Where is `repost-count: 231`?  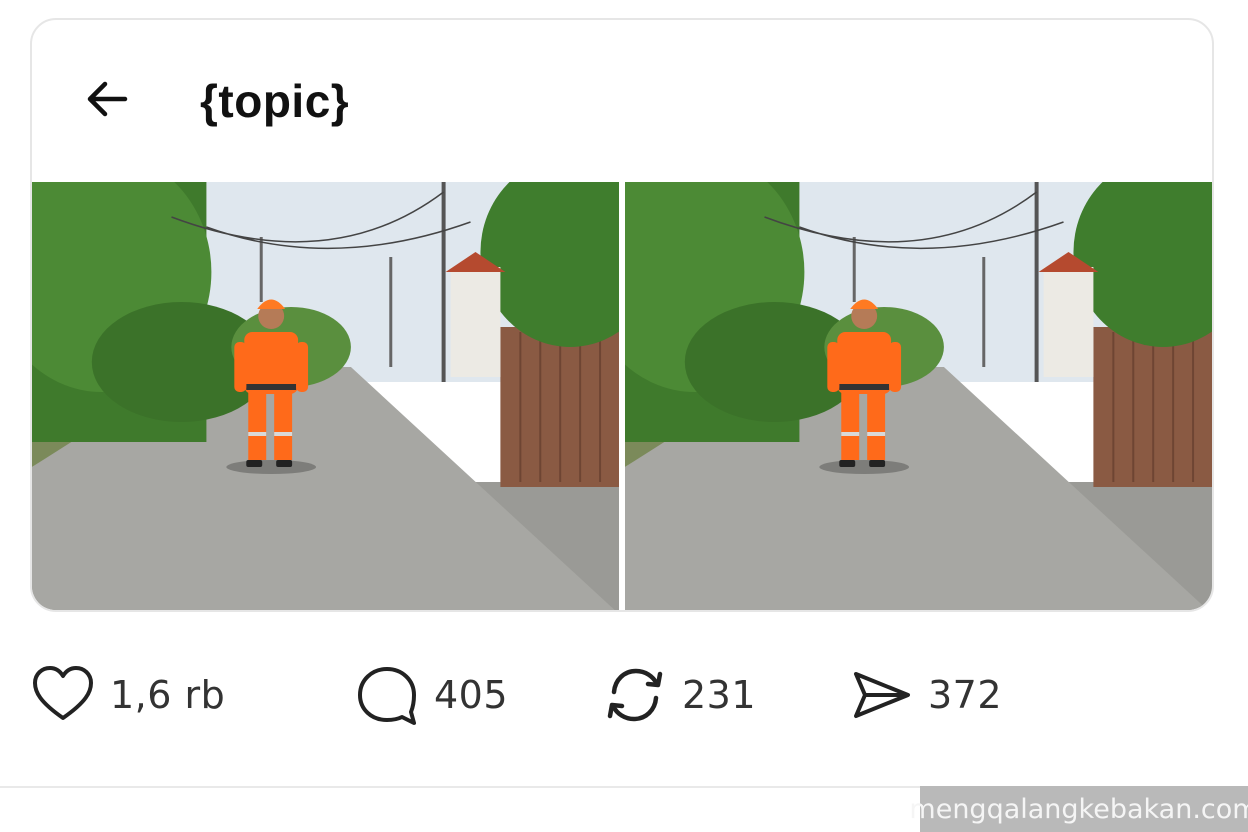 repost-count: 231 is located at coordinates (719, 695).